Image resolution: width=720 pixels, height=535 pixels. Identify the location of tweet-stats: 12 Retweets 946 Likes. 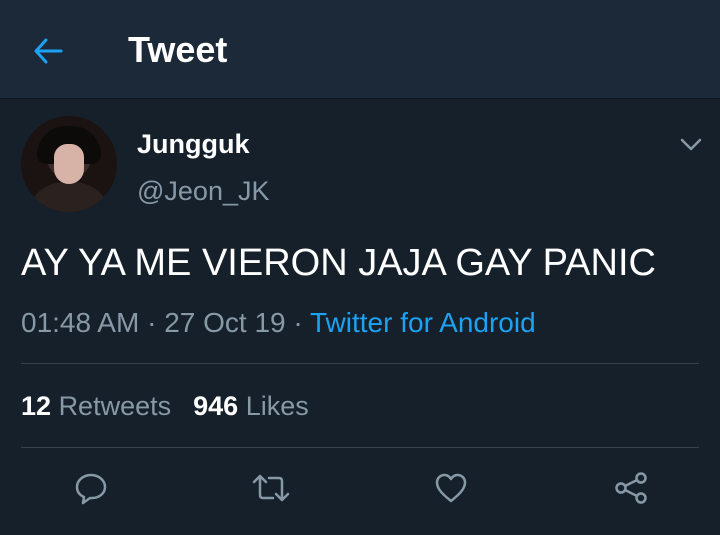
(165, 406).